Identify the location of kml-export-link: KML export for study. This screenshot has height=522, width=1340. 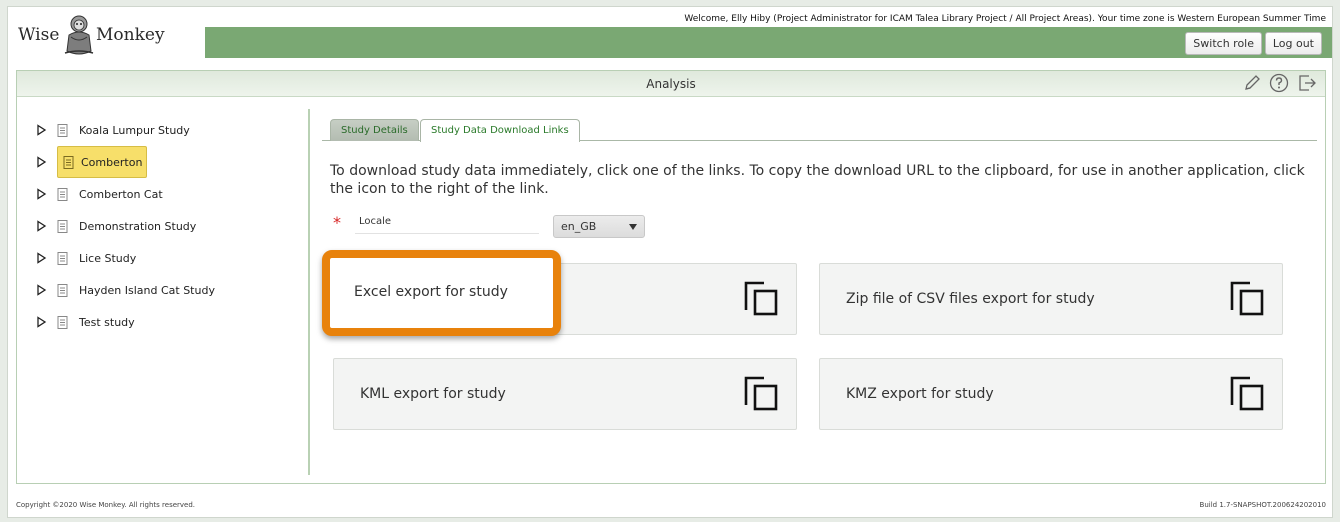
(433, 394).